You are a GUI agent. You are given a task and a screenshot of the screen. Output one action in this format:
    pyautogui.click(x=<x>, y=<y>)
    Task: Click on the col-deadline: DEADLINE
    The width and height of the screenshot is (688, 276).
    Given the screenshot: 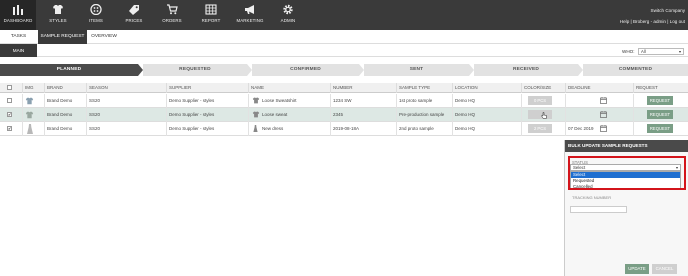 What is the action you would take?
    pyautogui.click(x=599, y=88)
    